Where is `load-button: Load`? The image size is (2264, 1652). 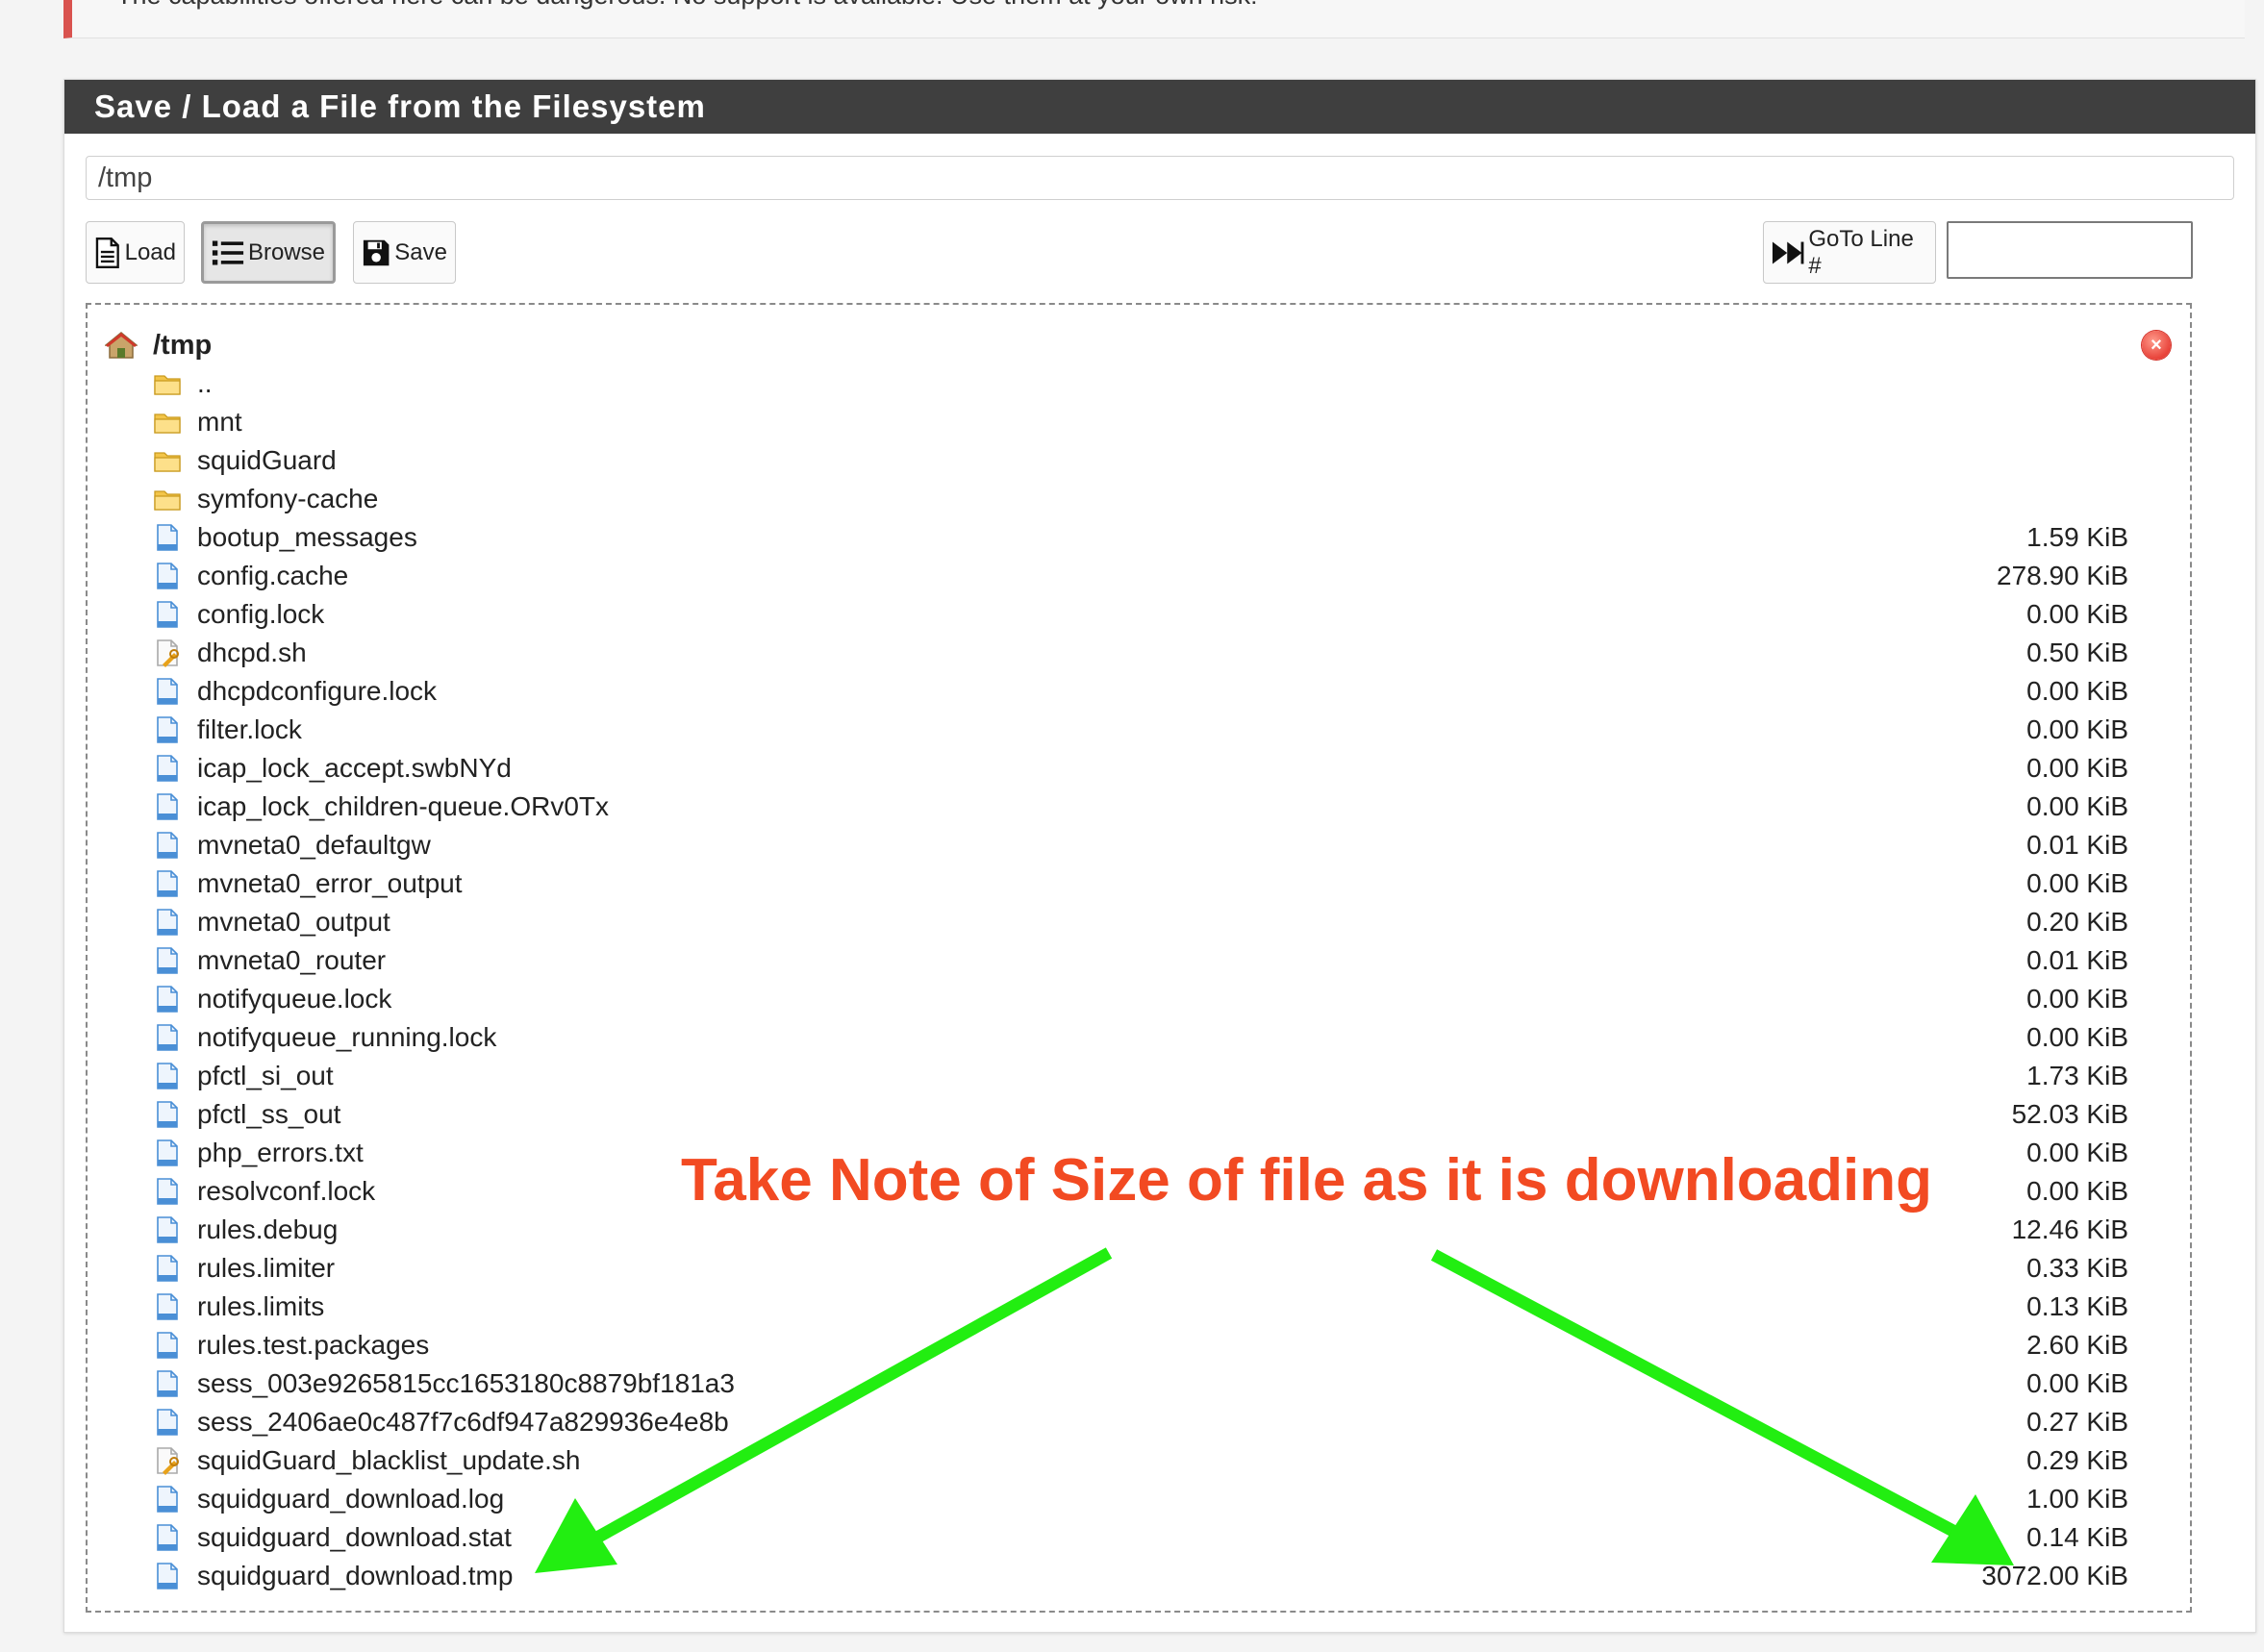 load-button: Load is located at coordinates (135, 253).